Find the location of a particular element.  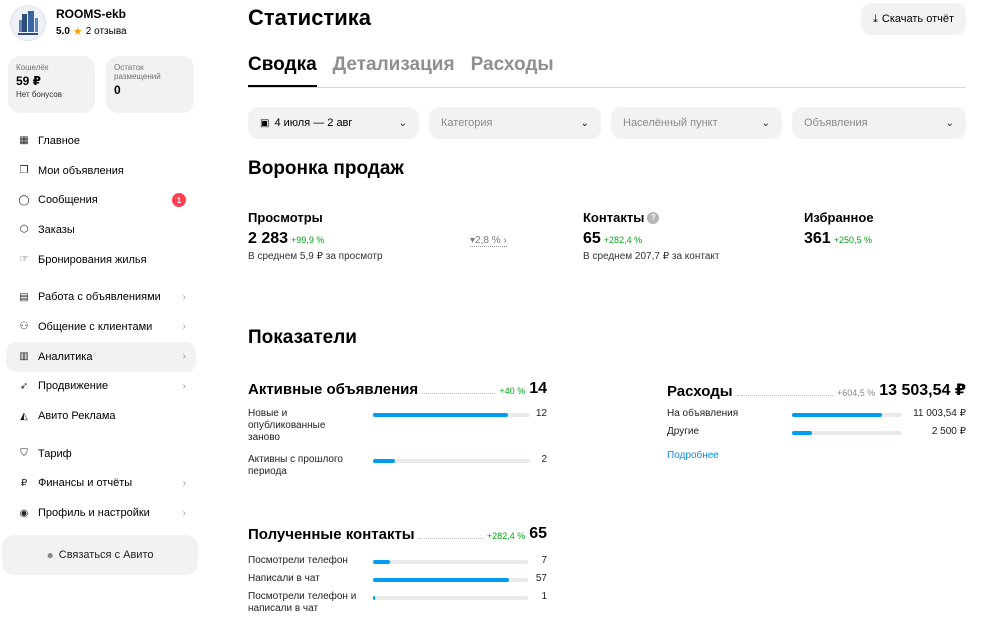

reviews-count: 2 отзыва is located at coordinates (106, 31).